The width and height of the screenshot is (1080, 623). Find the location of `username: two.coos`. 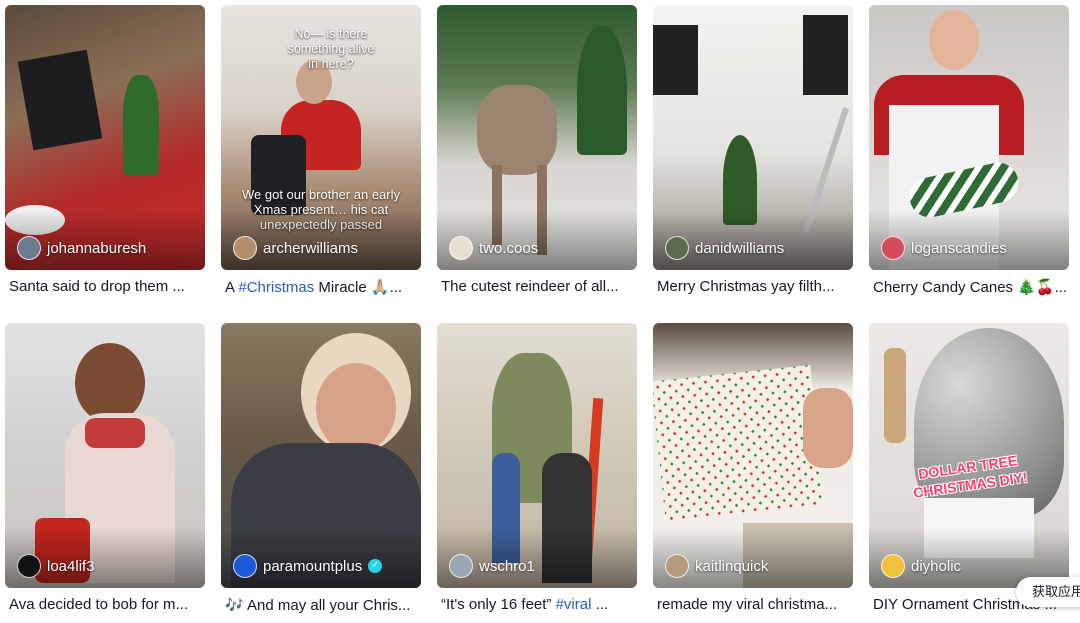

username: two.coos is located at coordinates (508, 248).